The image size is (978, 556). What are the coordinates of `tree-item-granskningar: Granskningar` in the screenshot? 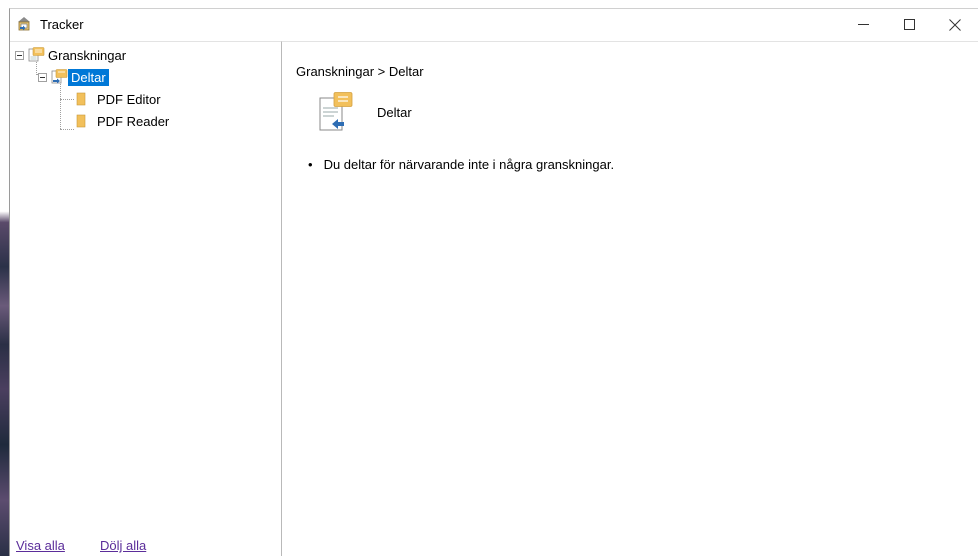 It's located at (72, 55).